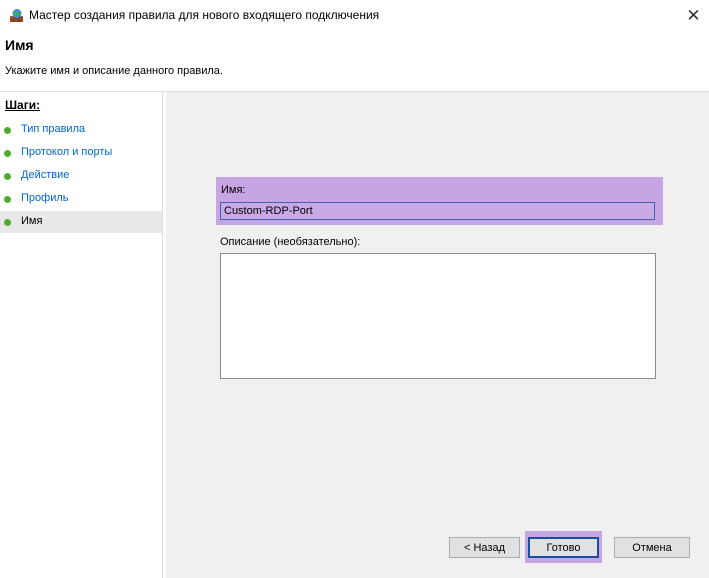 This screenshot has height=578, width=709. Describe the element at coordinates (45, 198) in the screenshot. I see `sidebar-item-label: Профиль` at that location.